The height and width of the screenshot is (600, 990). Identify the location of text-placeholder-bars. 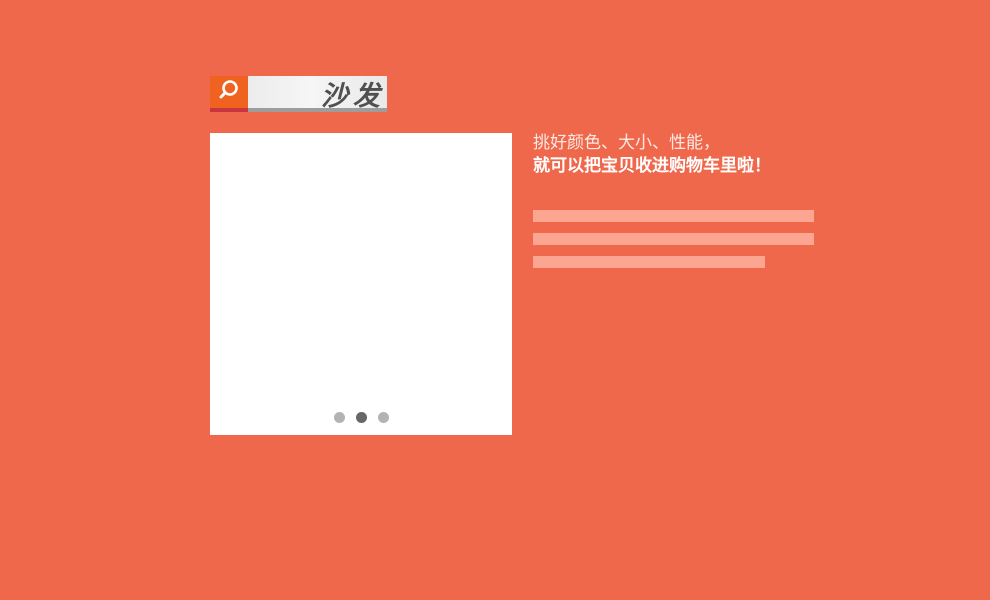
(673, 244).